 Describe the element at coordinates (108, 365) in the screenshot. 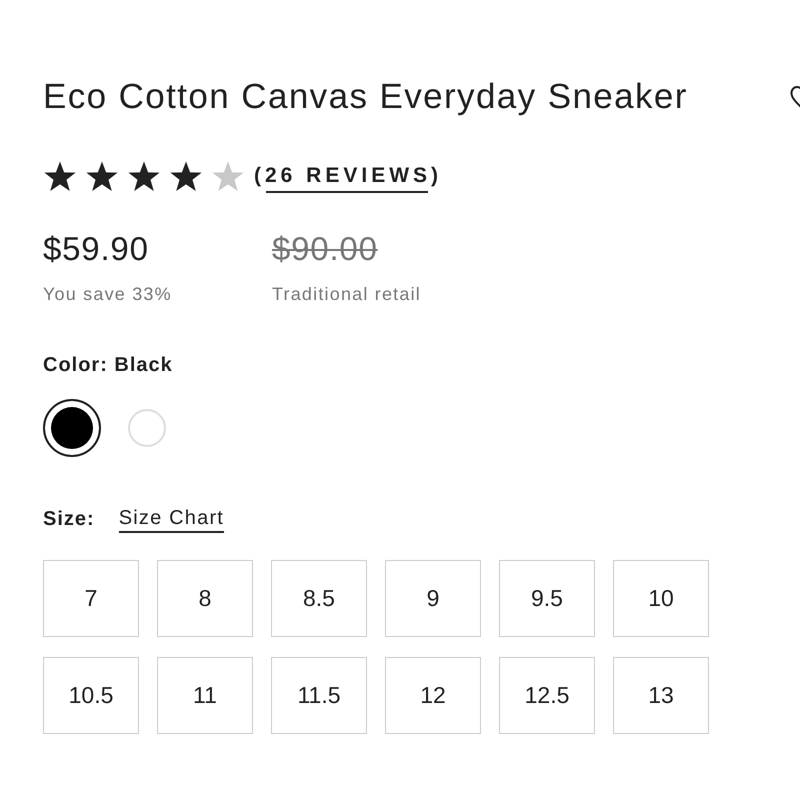

I see `color-label: Color: Black` at that location.